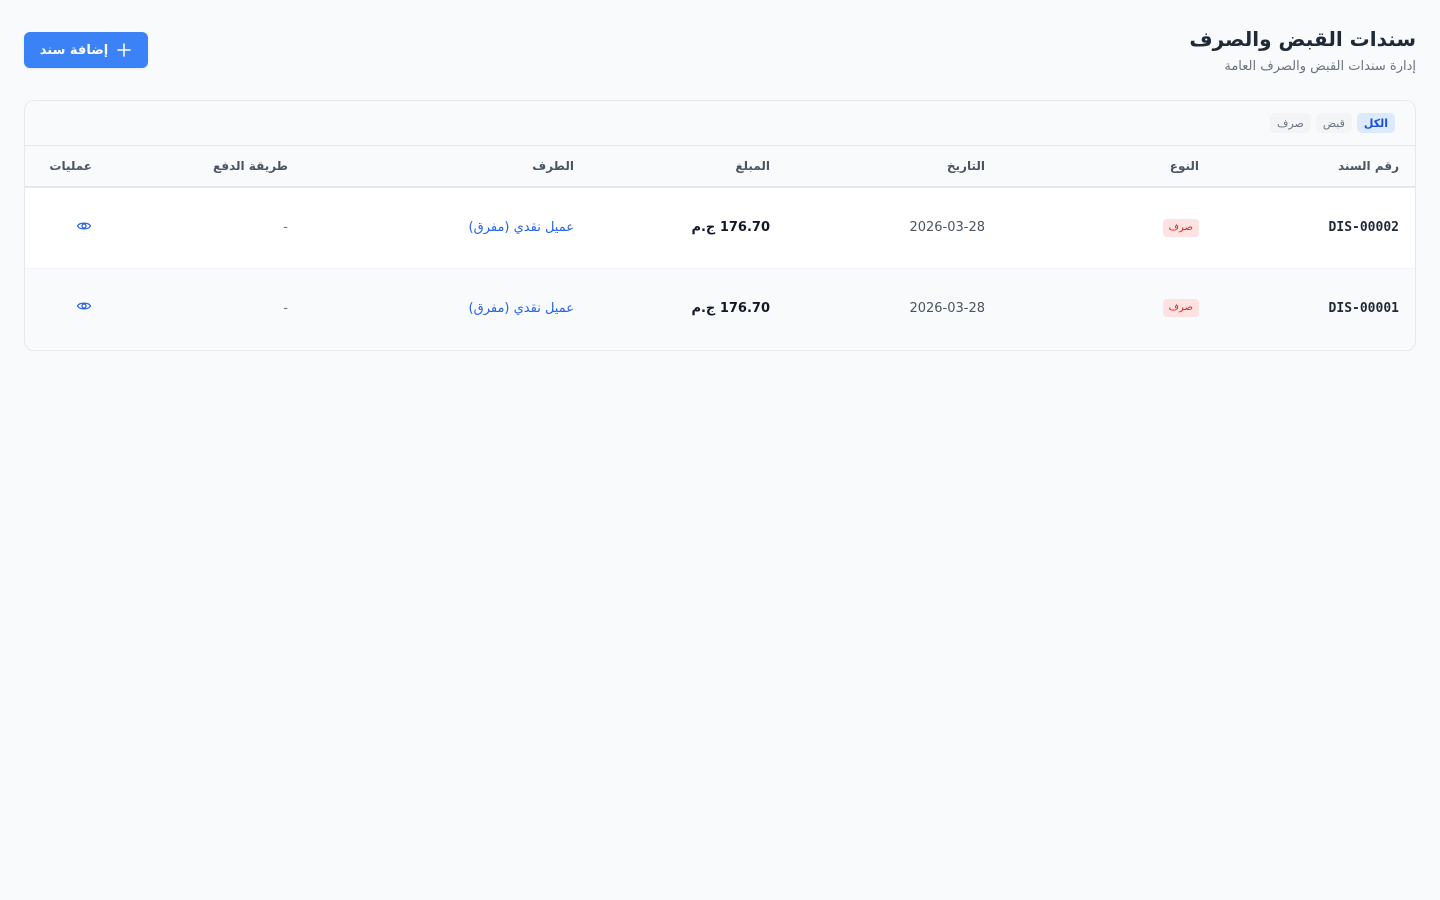 Image resolution: width=1440 pixels, height=900 pixels. Describe the element at coordinates (1302, 39) in the screenshot. I see `page-title: سندات القبض والصرف` at that location.